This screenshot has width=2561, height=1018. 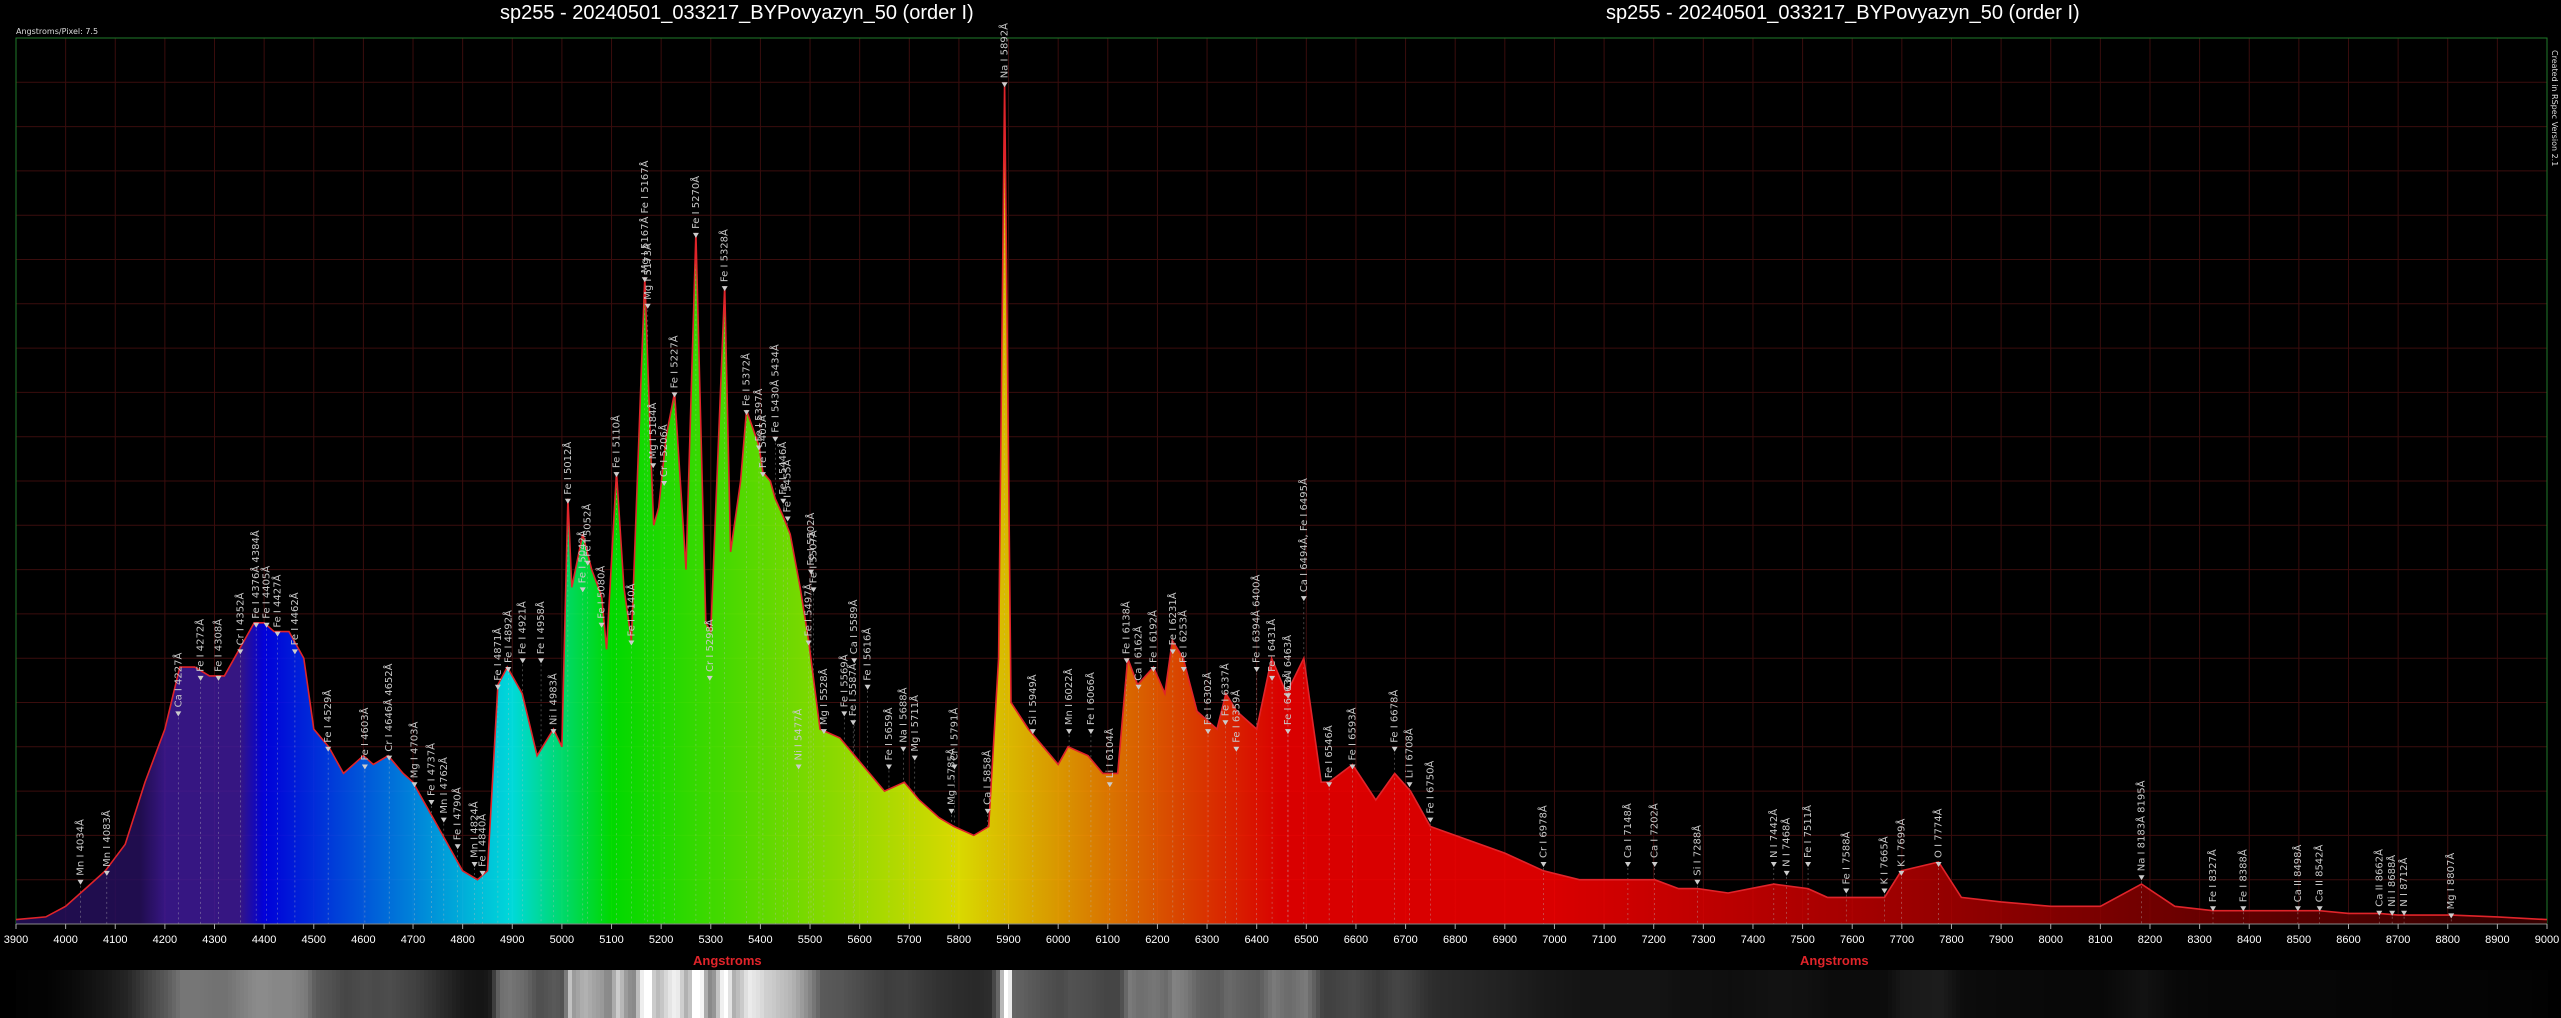 What do you see at coordinates (1627, 830) in the screenshot?
I see `line-label: Ca I 7148Å` at bounding box center [1627, 830].